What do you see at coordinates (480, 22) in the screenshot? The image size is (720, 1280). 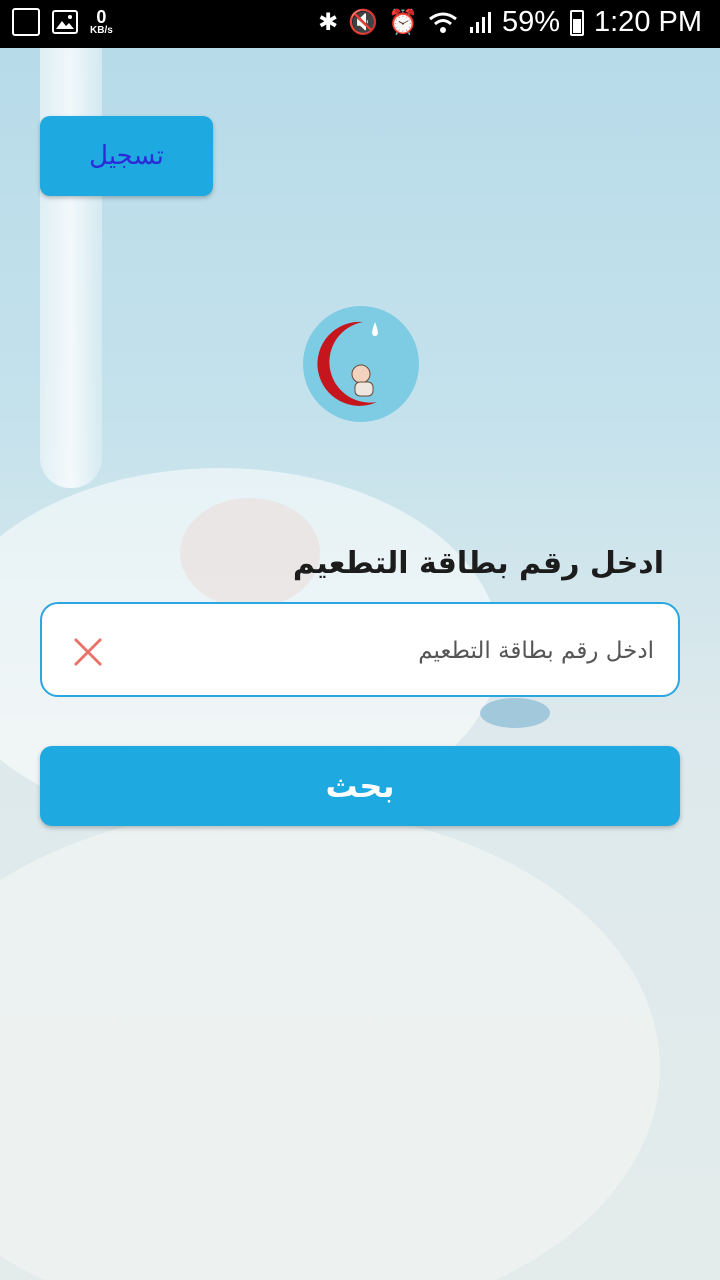 I see `signal-icon` at bounding box center [480, 22].